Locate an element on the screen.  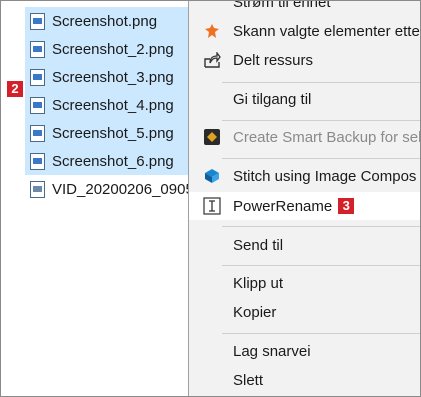
menu-item-lag-snarvei: Lag snarvei is located at coordinates (304, 351).